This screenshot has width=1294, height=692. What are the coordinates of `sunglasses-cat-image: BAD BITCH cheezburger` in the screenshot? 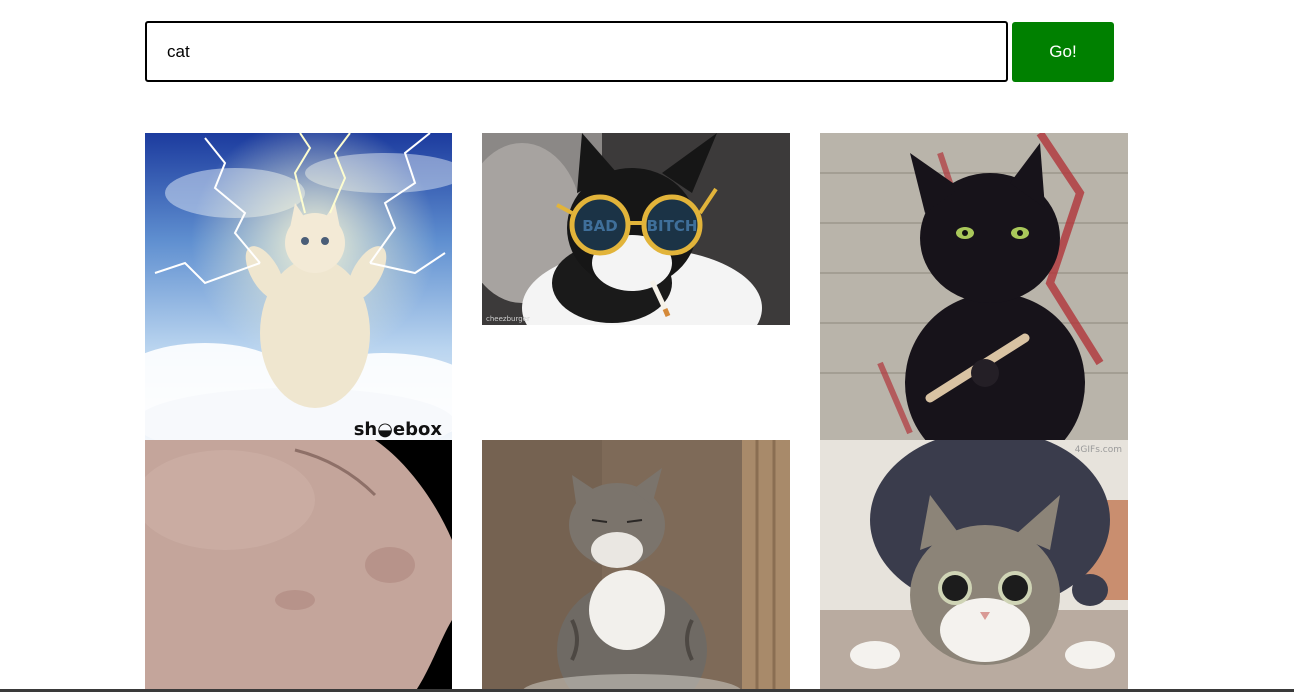 It's located at (636, 229).